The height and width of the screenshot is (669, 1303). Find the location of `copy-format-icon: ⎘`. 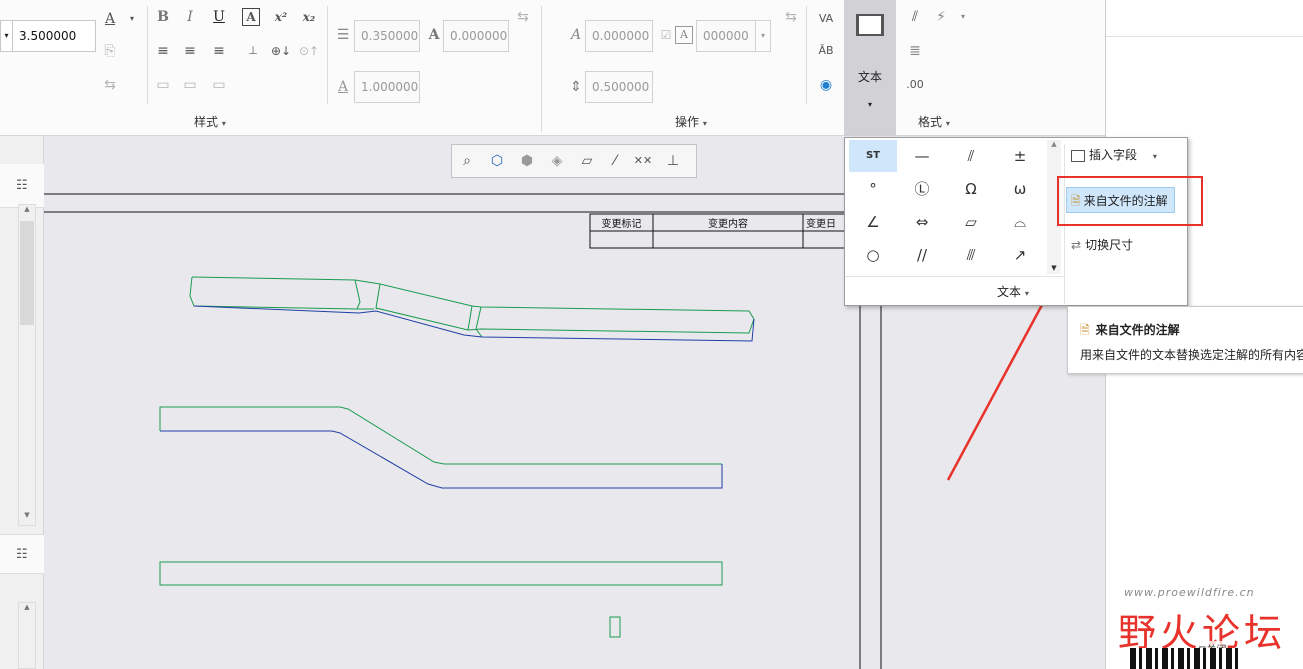

copy-format-icon: ⎘ is located at coordinates (110, 51).